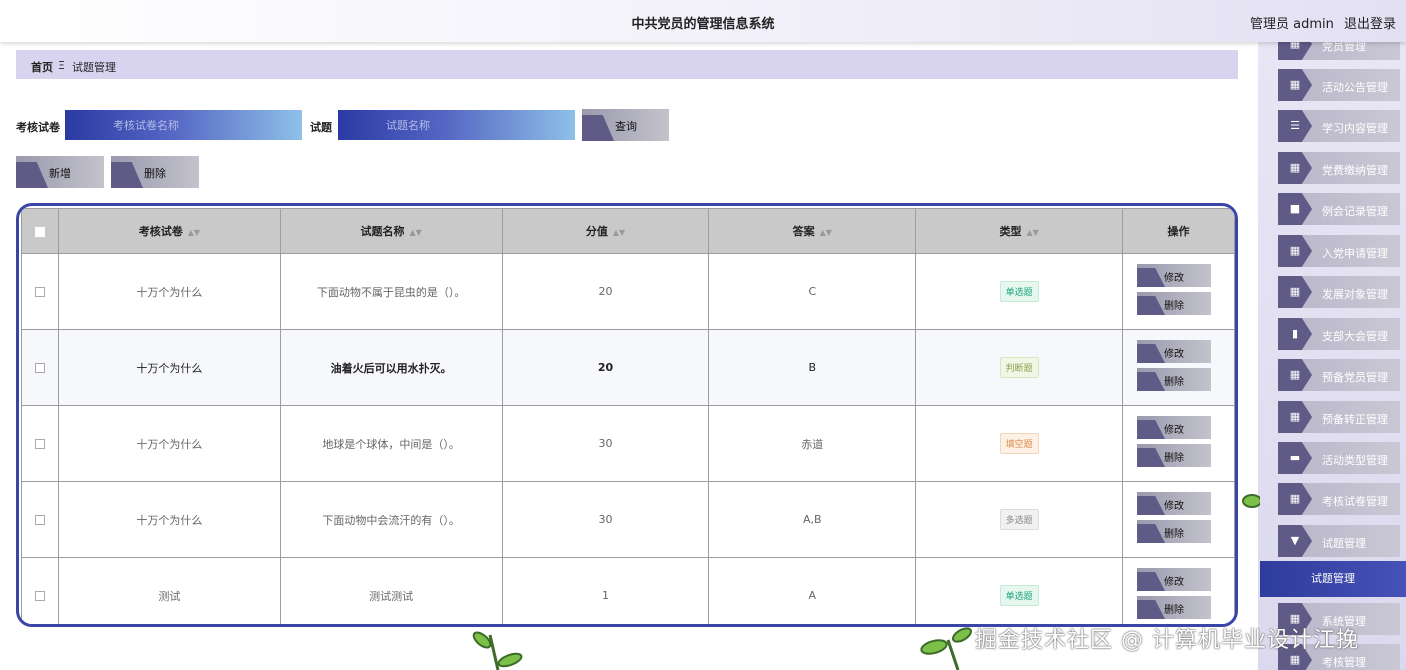  Describe the element at coordinates (1167, 640) in the screenshot. I see `watermark: 掘金技术社区 @ 计算机毕业设计江挽` at that location.